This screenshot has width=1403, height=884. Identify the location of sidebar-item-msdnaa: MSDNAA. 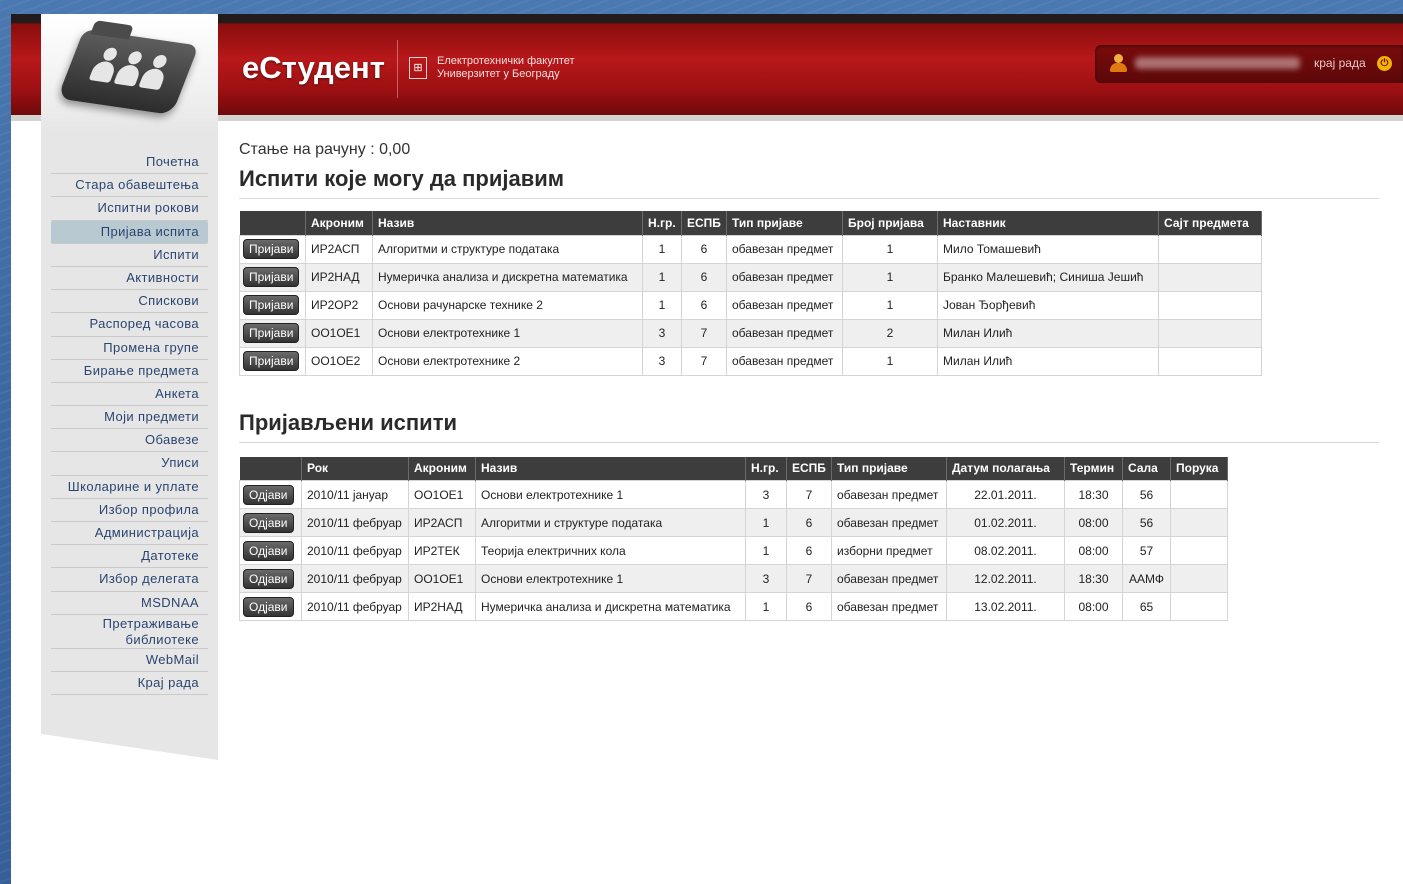
(129, 603).